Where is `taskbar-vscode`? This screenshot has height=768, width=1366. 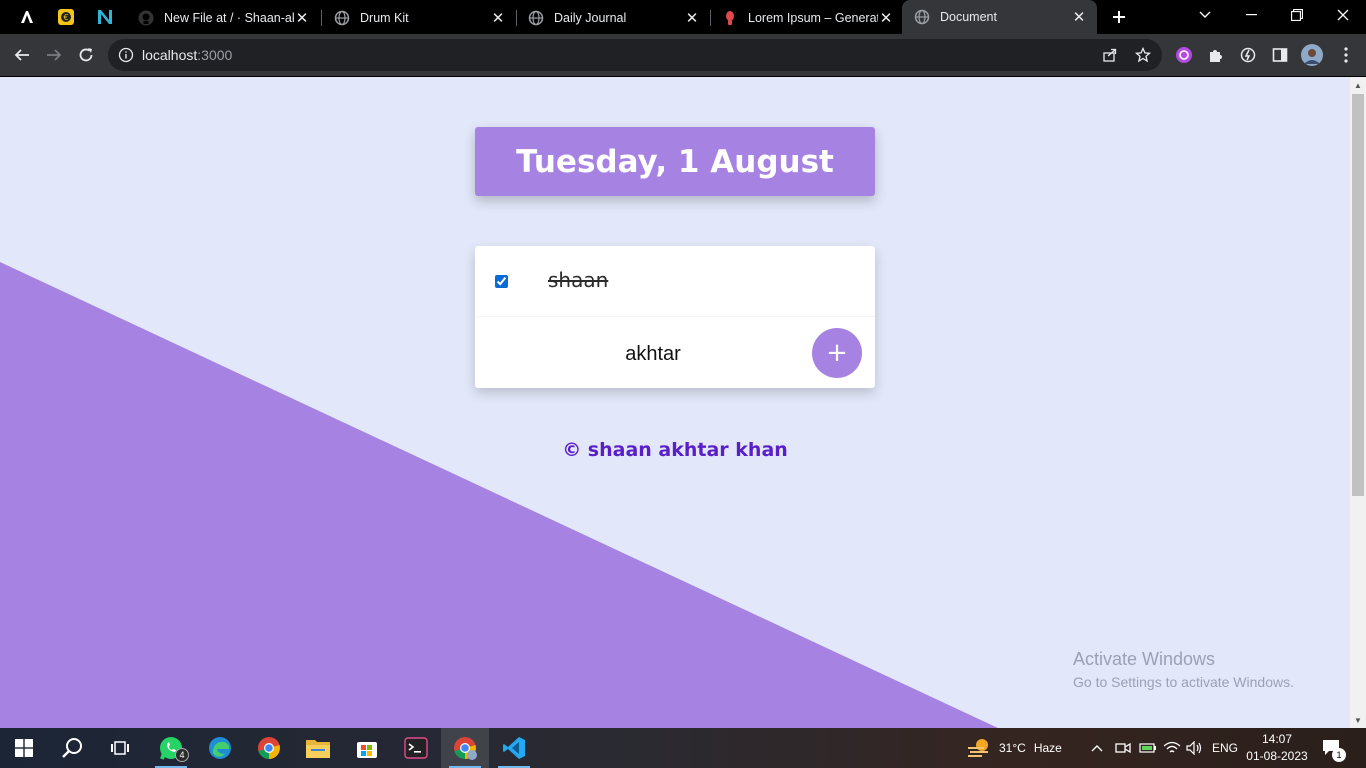 taskbar-vscode is located at coordinates (514, 748).